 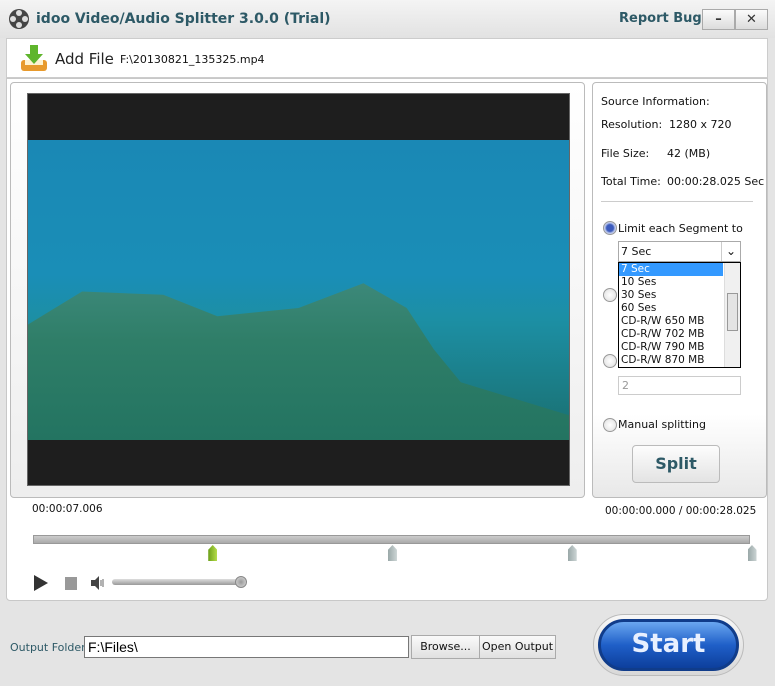 What do you see at coordinates (246, 647) in the screenshot?
I see `output-folder-input` at bounding box center [246, 647].